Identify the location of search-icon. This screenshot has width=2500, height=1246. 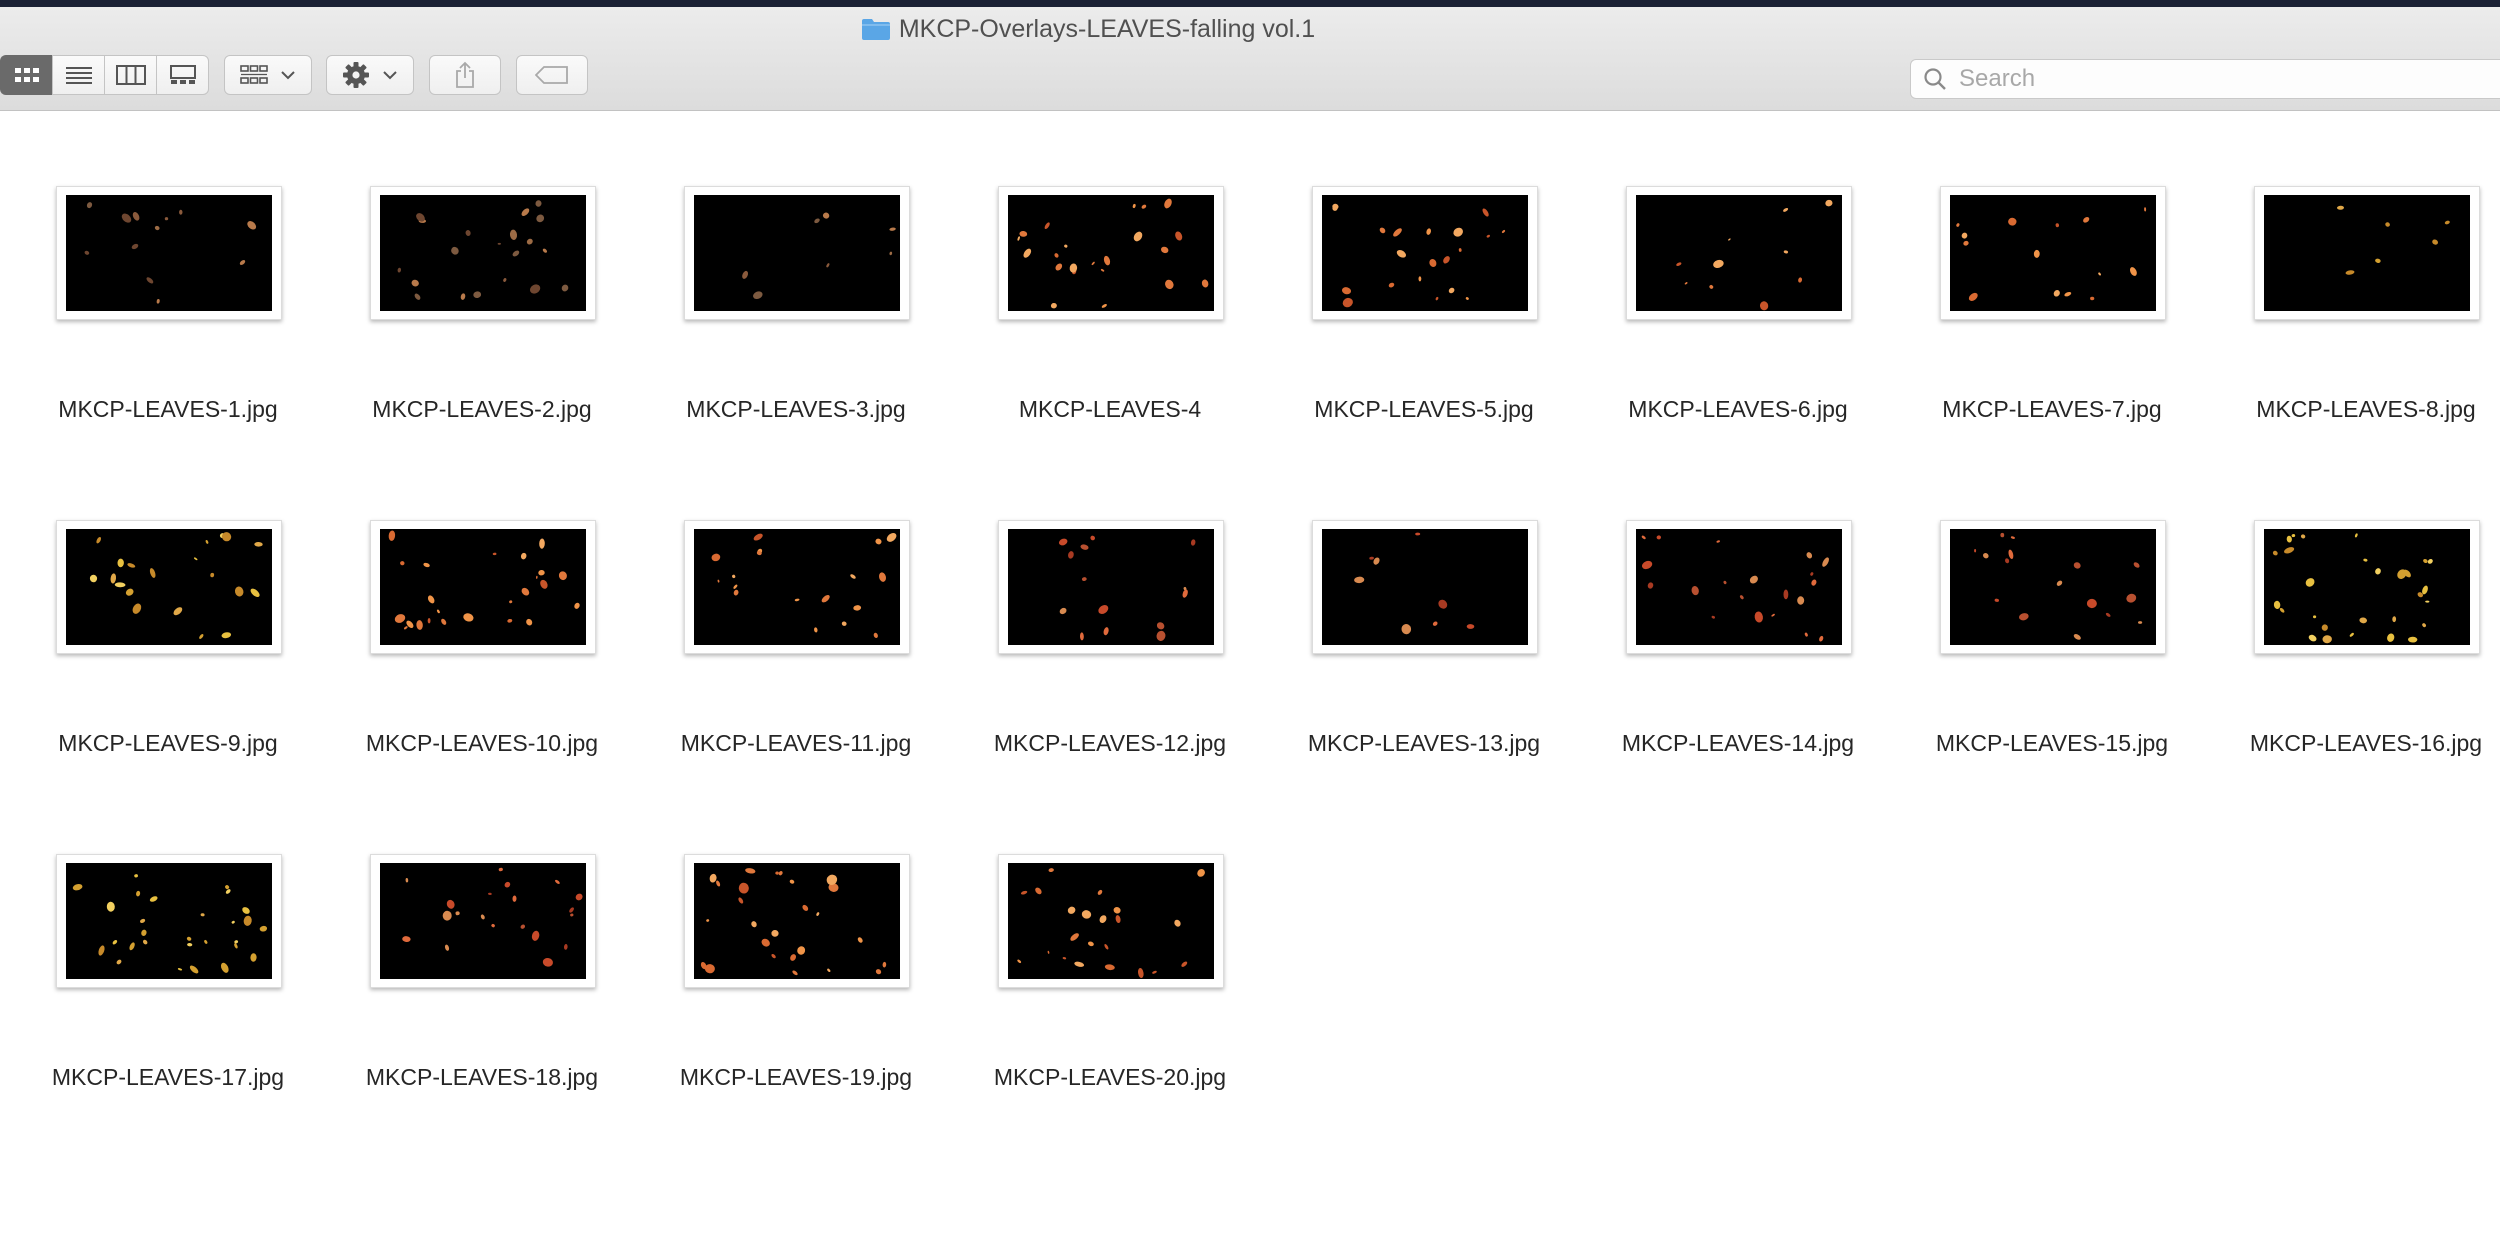
(1935, 79).